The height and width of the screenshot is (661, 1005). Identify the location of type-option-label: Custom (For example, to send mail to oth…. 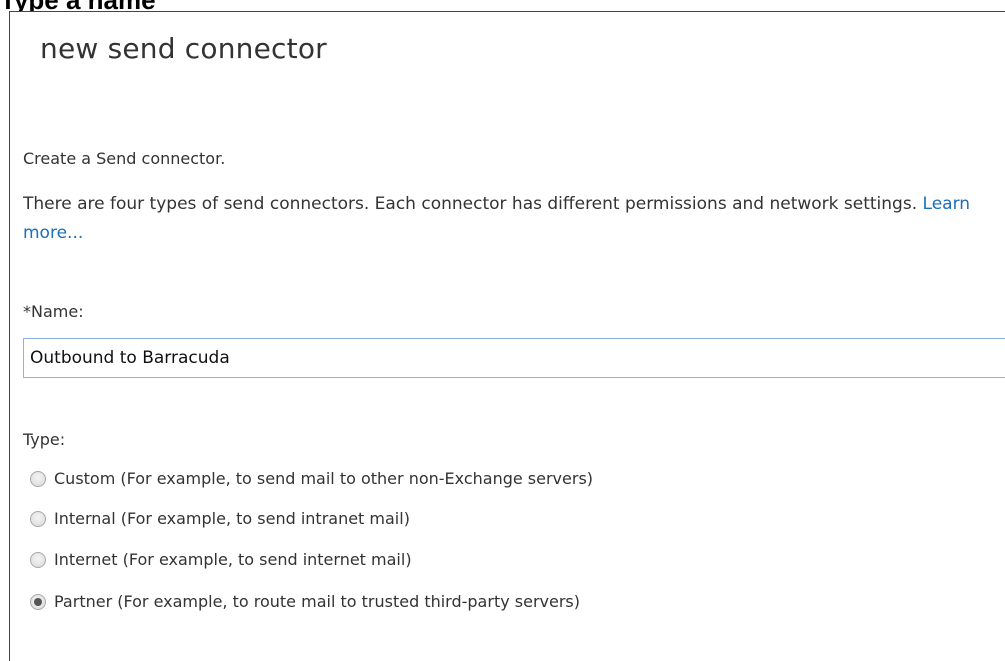
(324, 478).